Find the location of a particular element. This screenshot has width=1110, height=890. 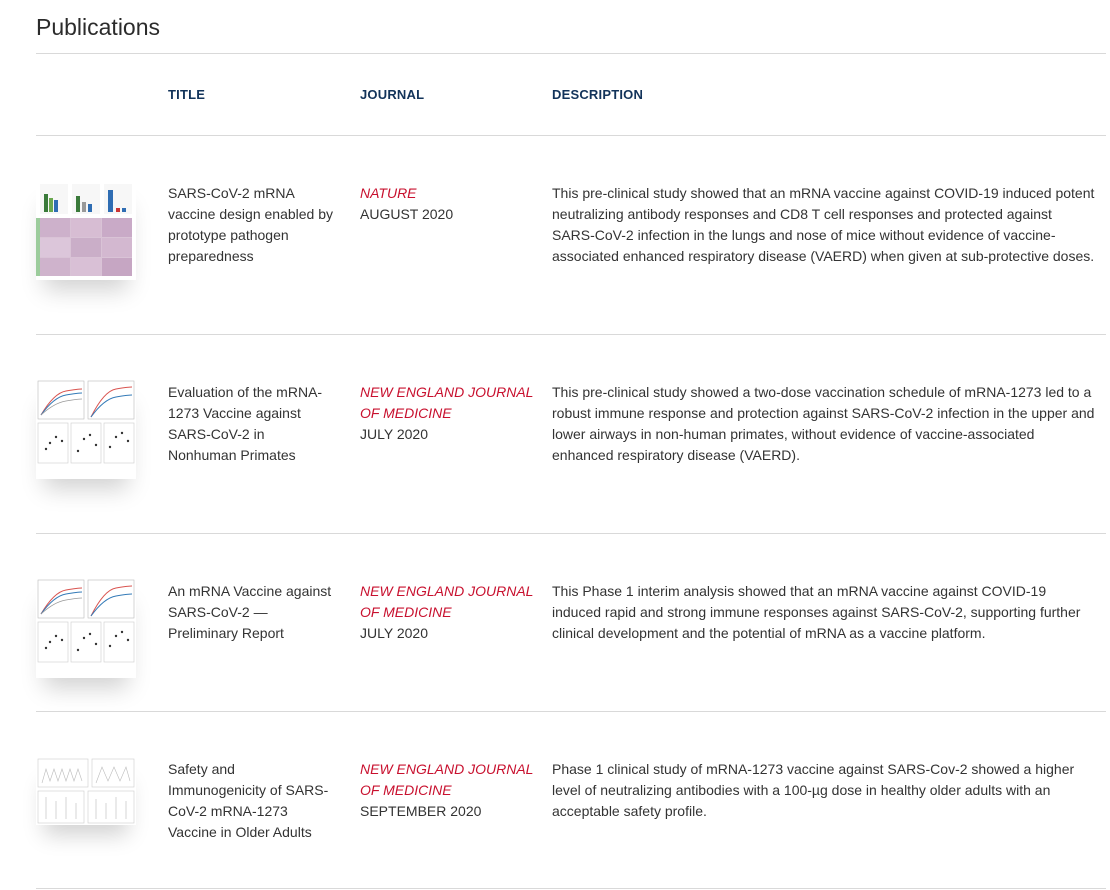

figure-thumbnail-panels is located at coordinates (86, 791).